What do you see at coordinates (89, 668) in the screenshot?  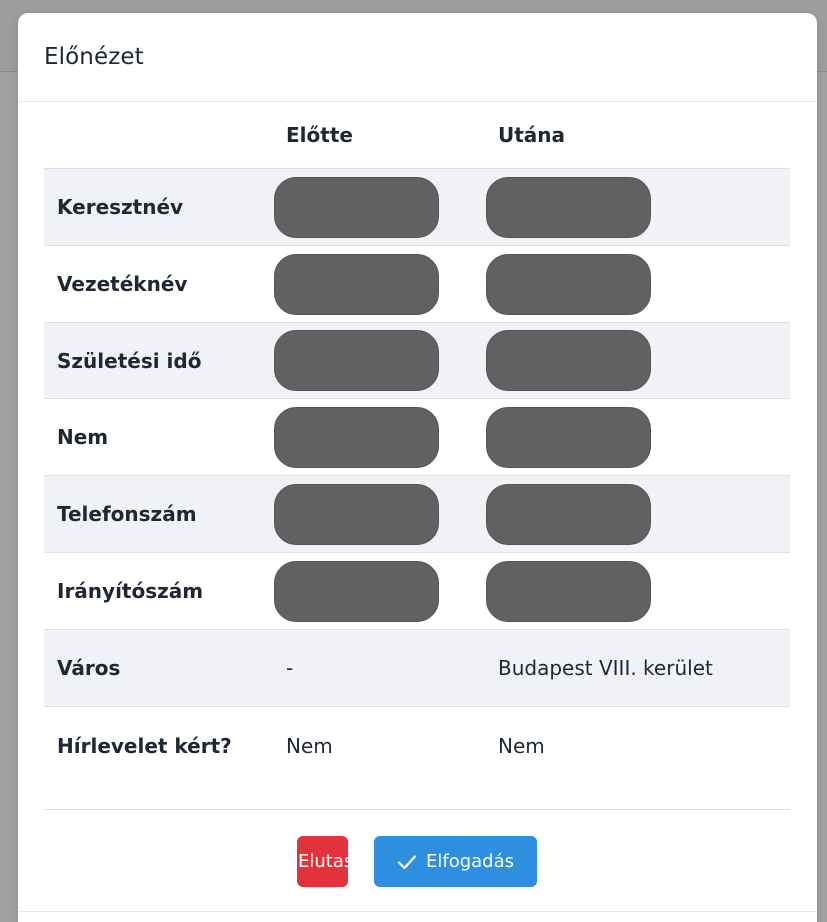 I see `row-label: Város` at bounding box center [89, 668].